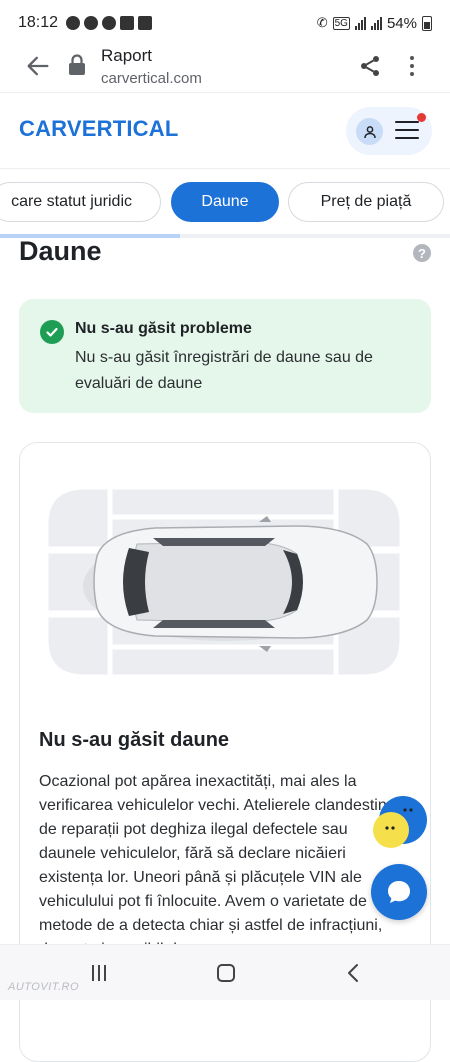 This screenshot has height=1062, width=450. What do you see at coordinates (369, 131) in the screenshot?
I see `user-icon` at bounding box center [369, 131].